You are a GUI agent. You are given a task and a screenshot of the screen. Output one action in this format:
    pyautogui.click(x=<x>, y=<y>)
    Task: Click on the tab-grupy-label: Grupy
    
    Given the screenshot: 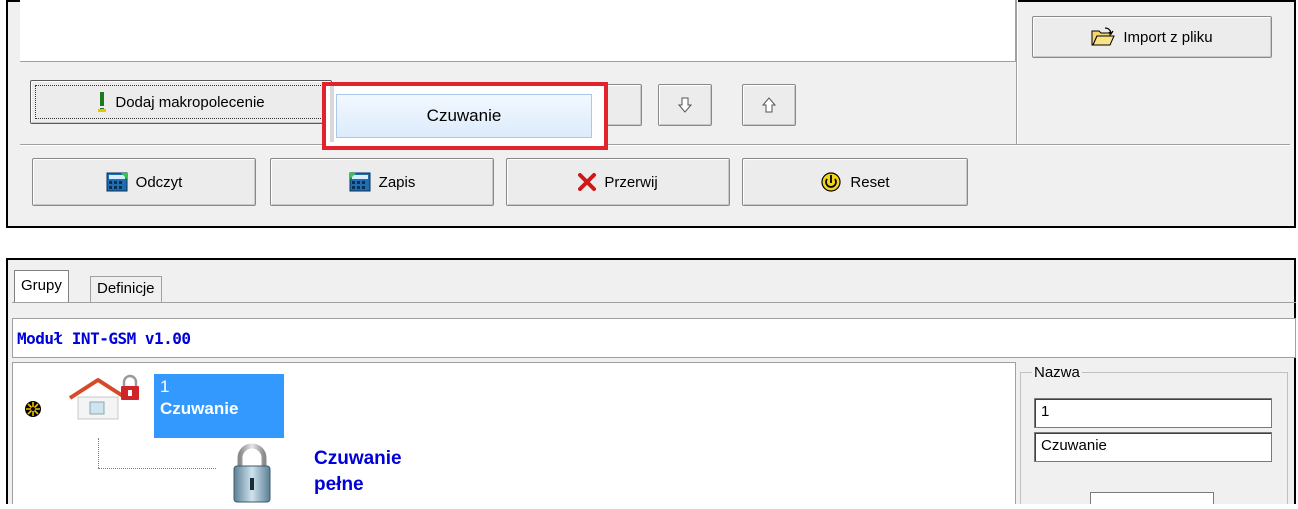 What is the action you would take?
    pyautogui.click(x=41, y=285)
    